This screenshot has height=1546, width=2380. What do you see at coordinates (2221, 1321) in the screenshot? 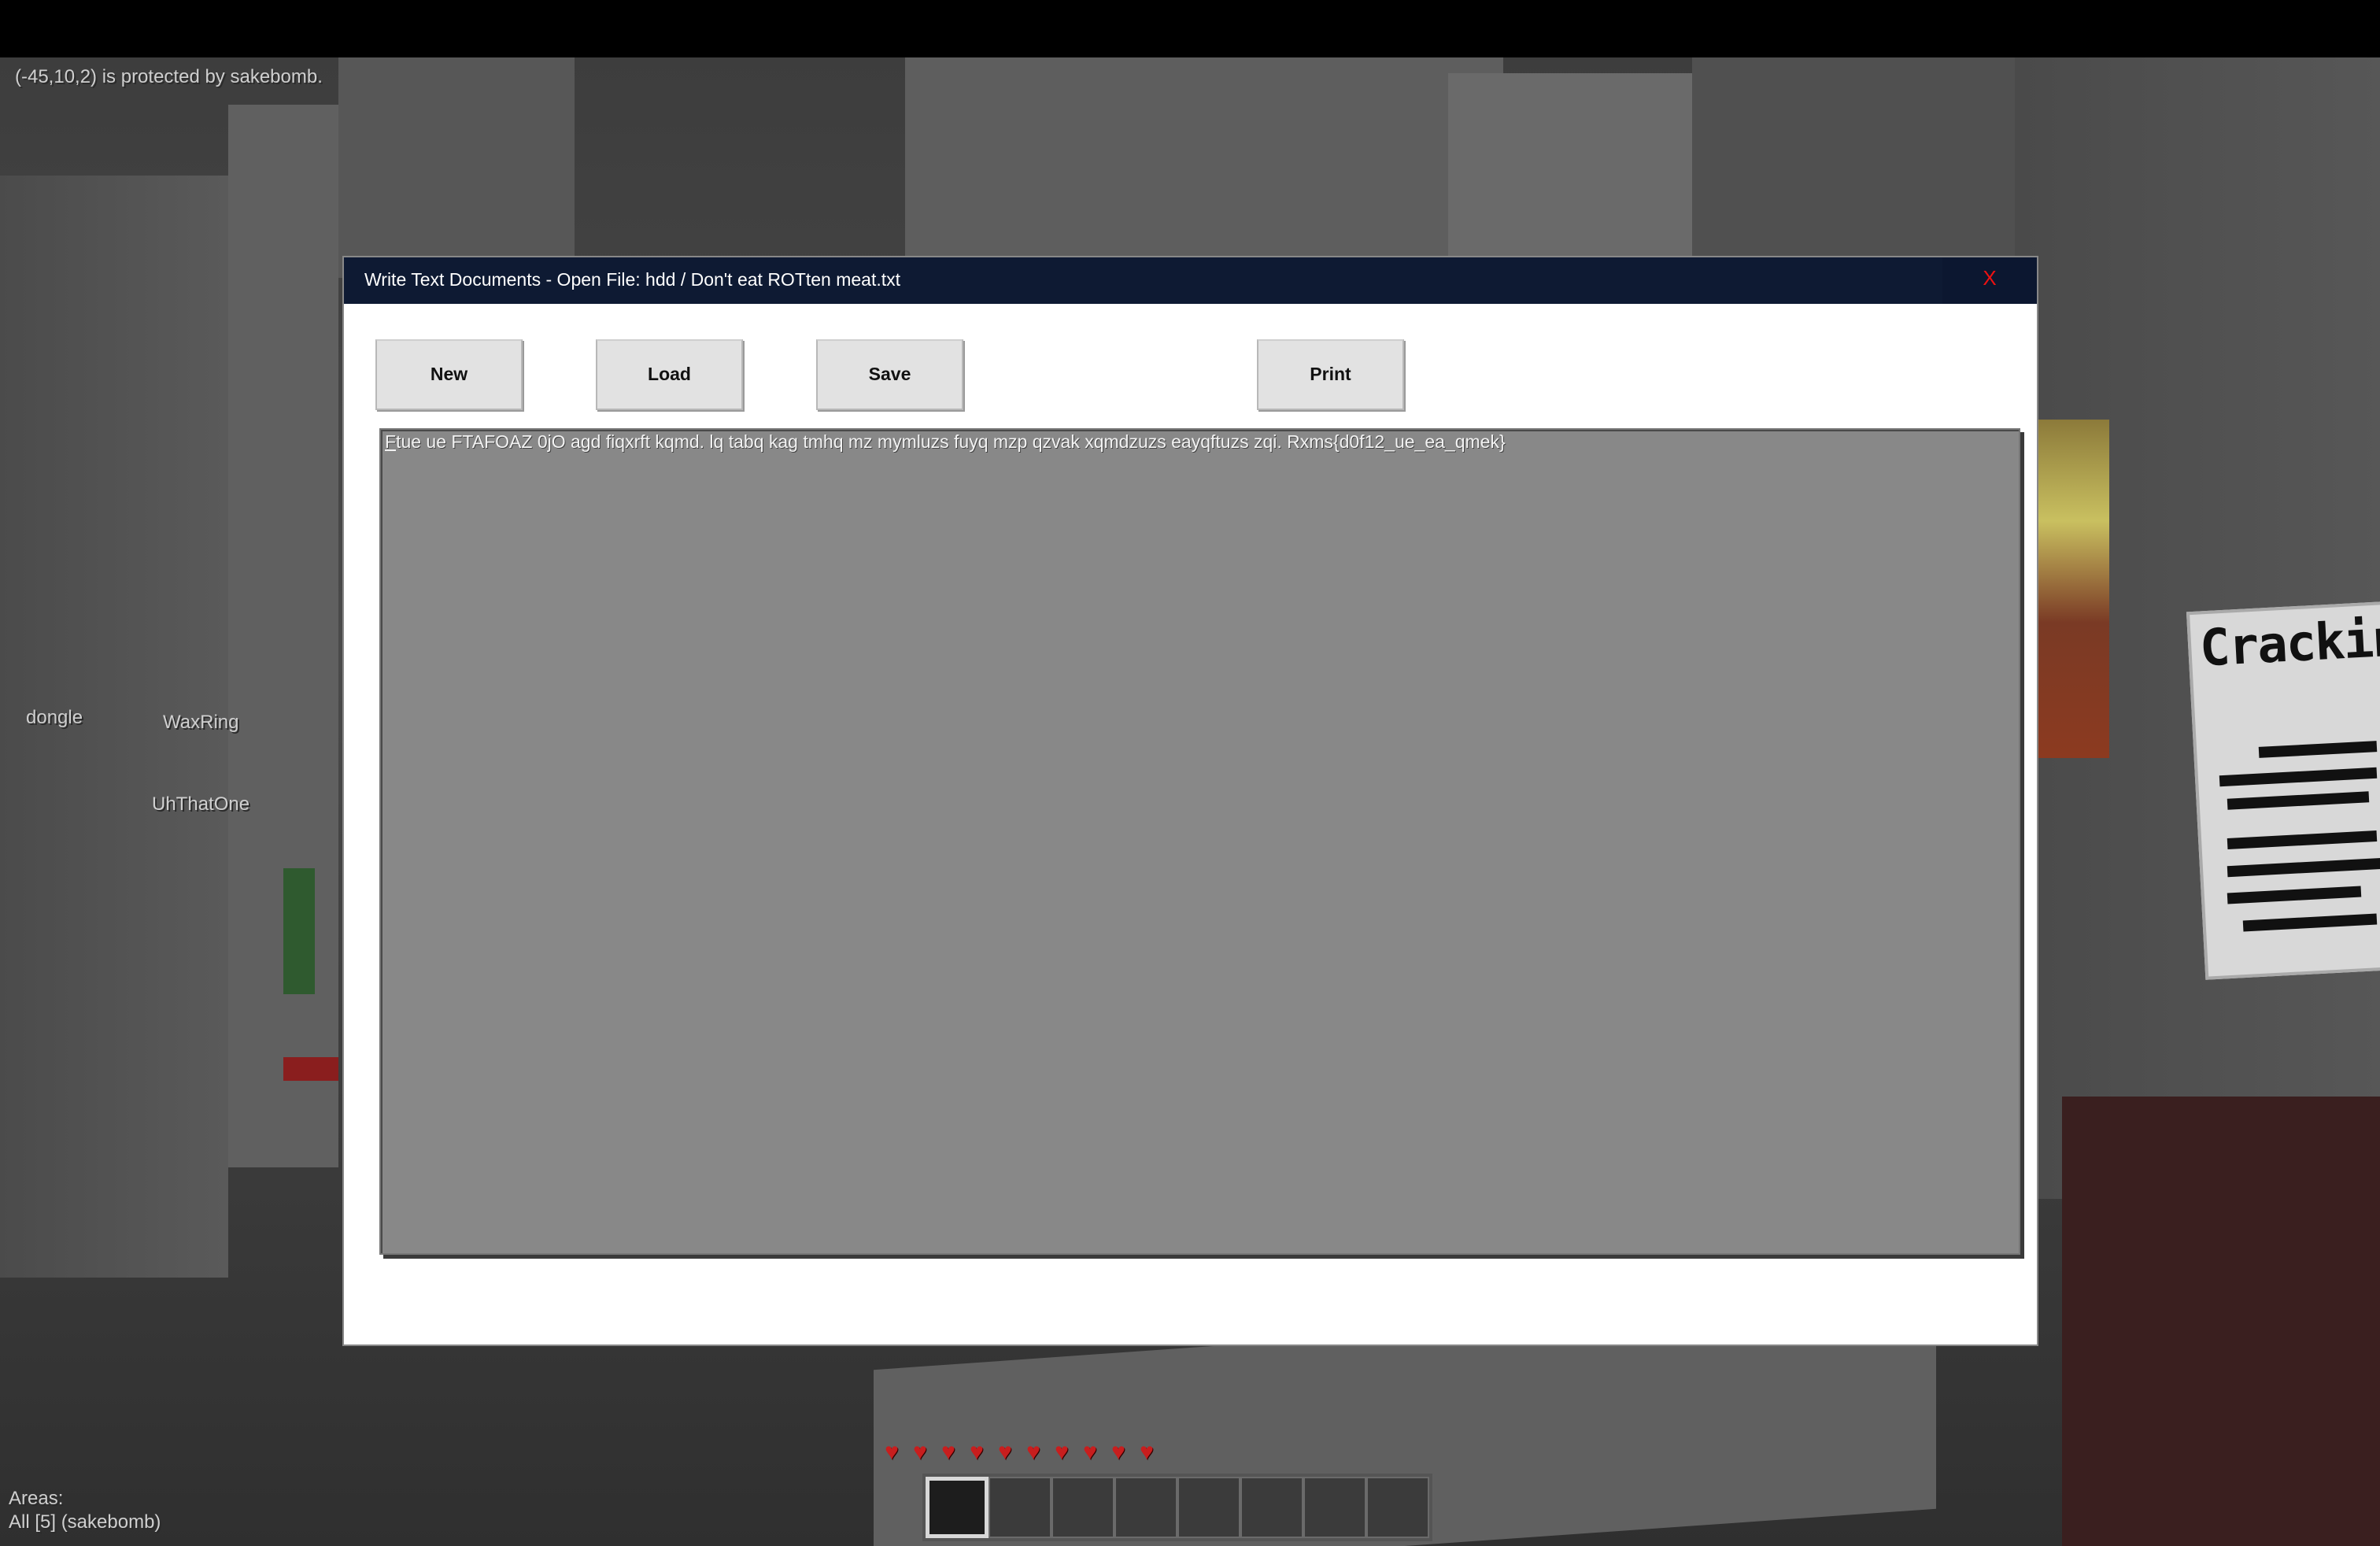
I see `red-floor-block` at bounding box center [2221, 1321].